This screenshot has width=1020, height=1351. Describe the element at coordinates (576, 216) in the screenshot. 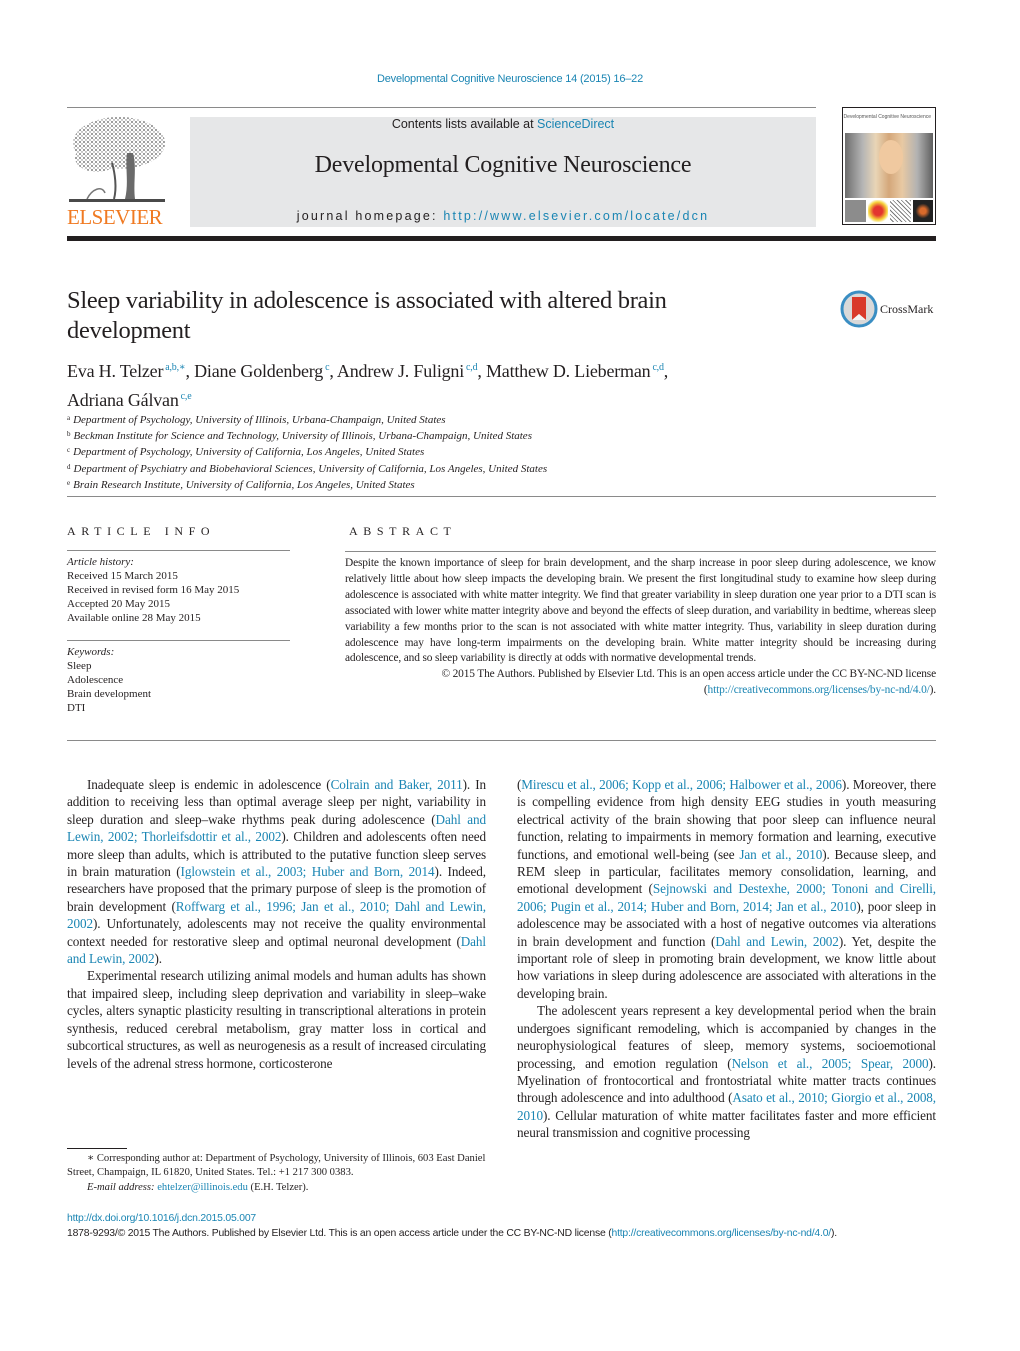

I see `journal-homepage-link: http://www.elsevier.com/locate/dcn` at that location.